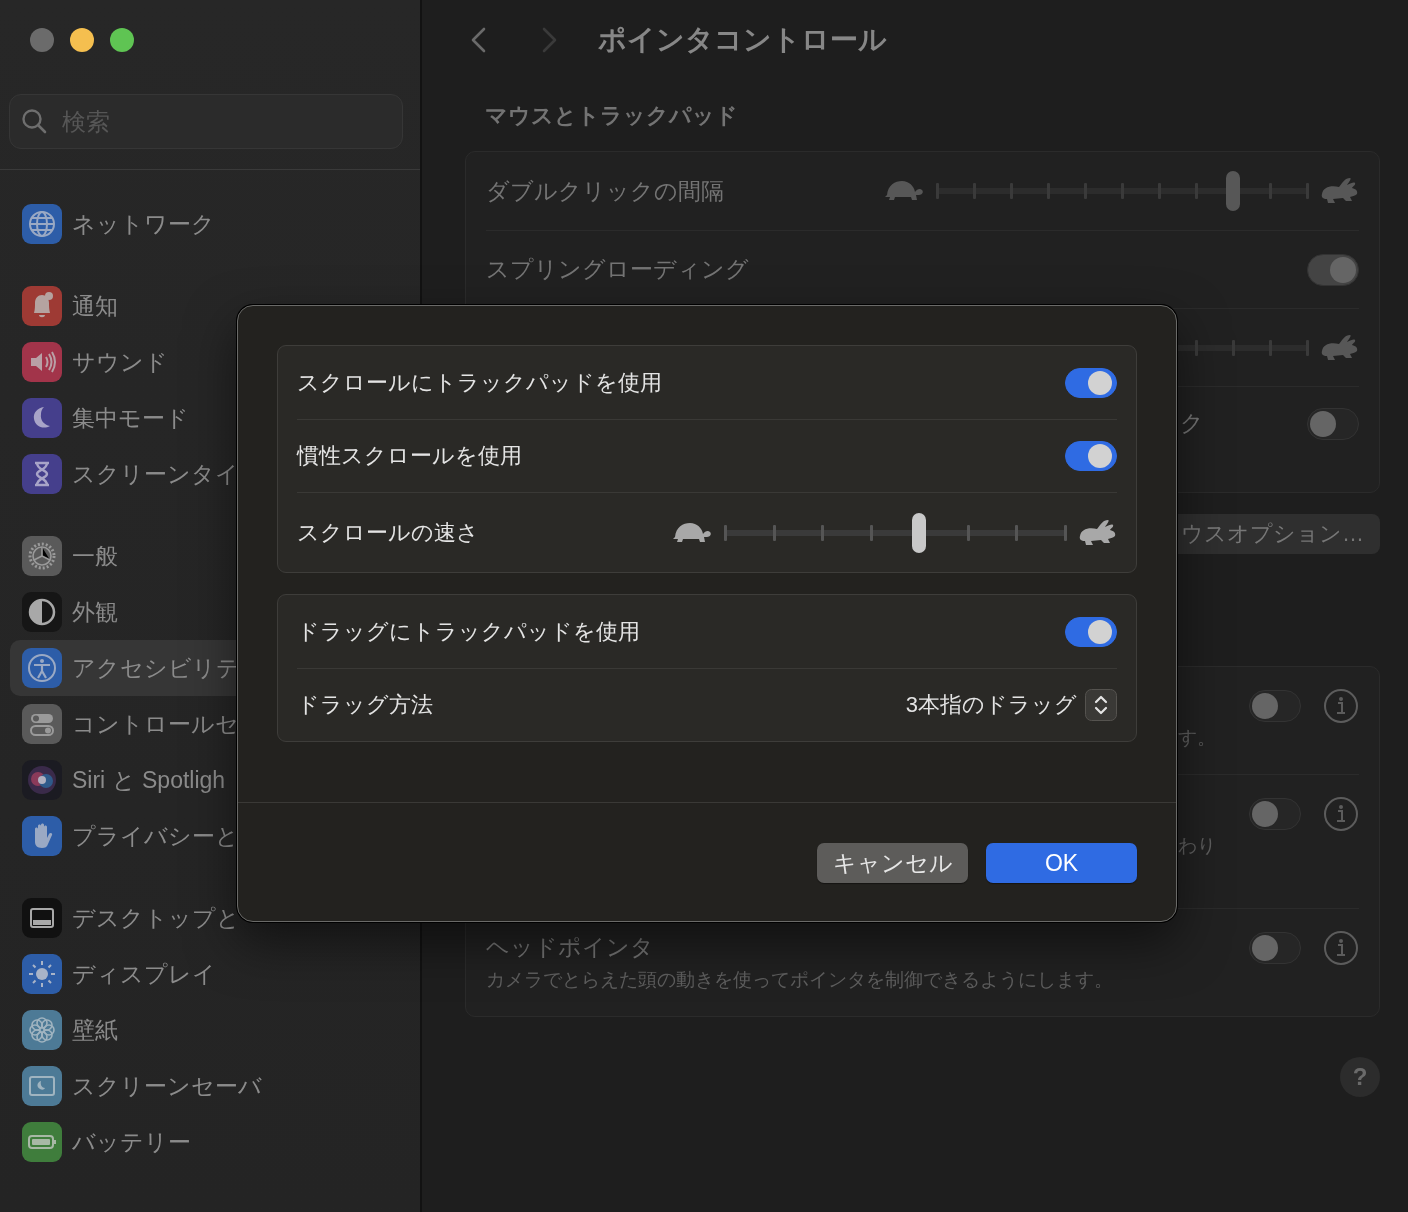  What do you see at coordinates (1011, 705) in the screenshot?
I see `popup-button: 3本指のドラッグ` at bounding box center [1011, 705].